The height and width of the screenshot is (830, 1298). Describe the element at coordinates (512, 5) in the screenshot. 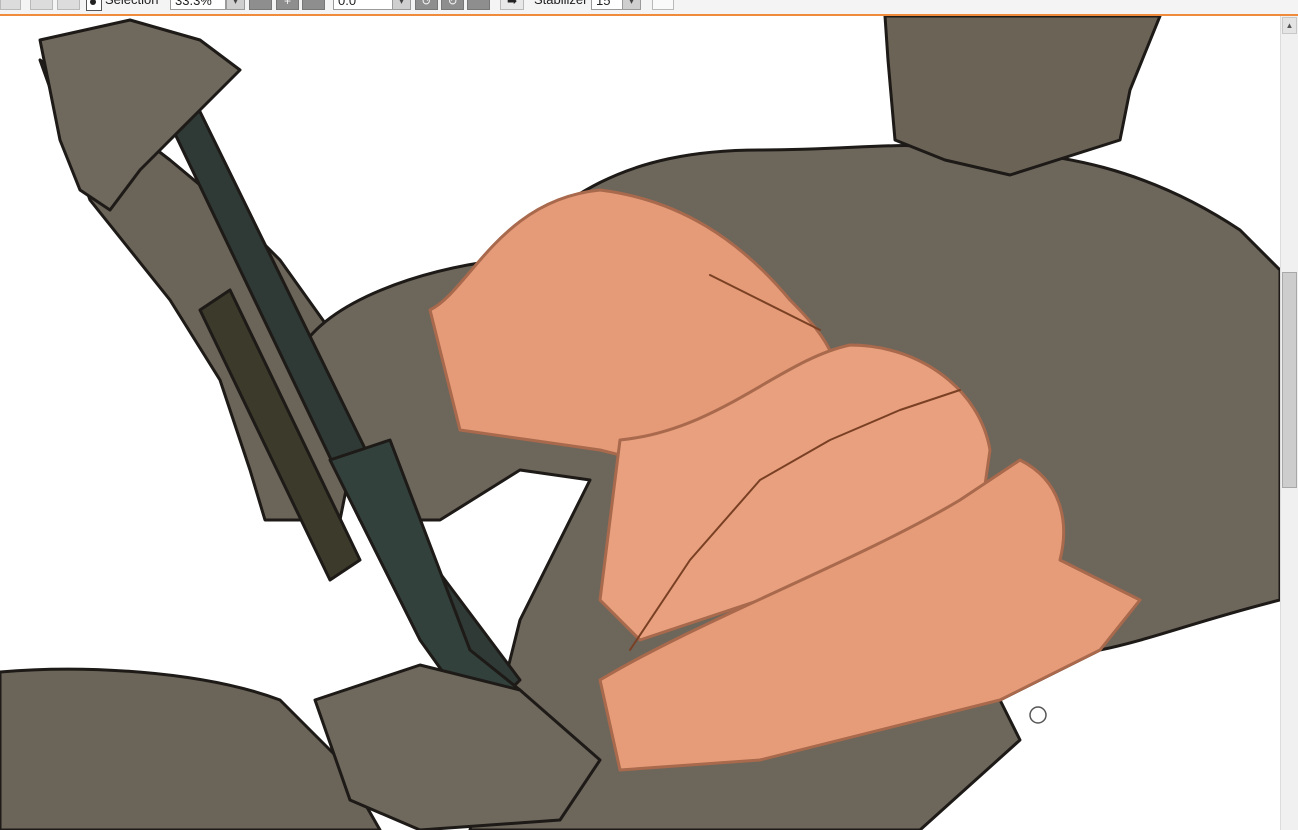

I see `flip-horizontal-icon: ➡` at that location.